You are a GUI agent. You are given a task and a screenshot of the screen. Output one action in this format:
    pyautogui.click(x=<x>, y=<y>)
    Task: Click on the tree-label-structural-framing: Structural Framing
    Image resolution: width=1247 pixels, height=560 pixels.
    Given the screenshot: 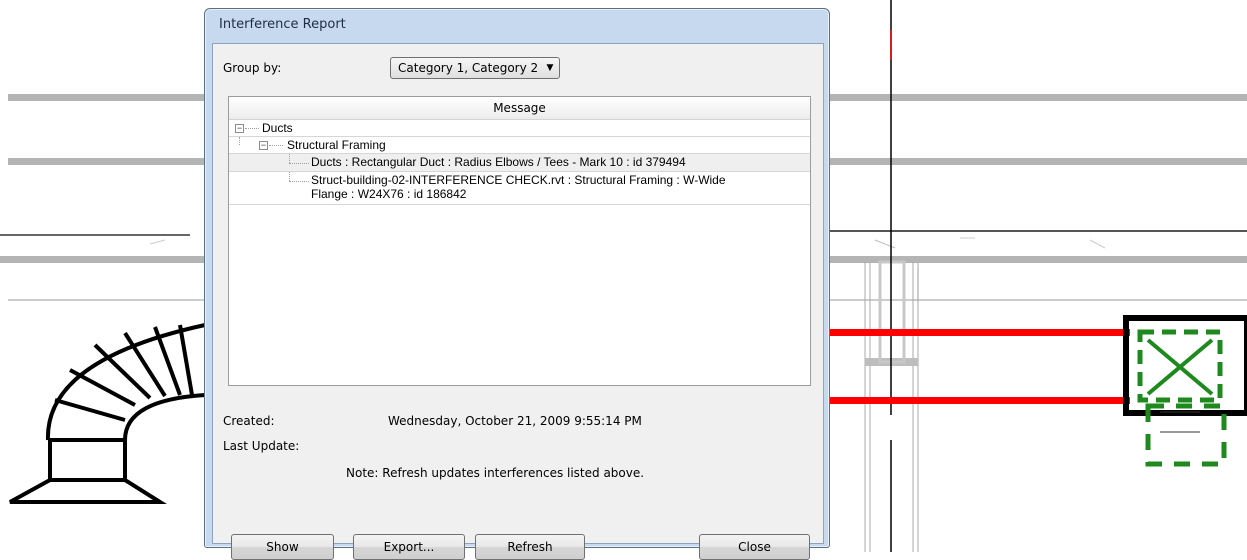 What is the action you would take?
    pyautogui.click(x=336, y=145)
    